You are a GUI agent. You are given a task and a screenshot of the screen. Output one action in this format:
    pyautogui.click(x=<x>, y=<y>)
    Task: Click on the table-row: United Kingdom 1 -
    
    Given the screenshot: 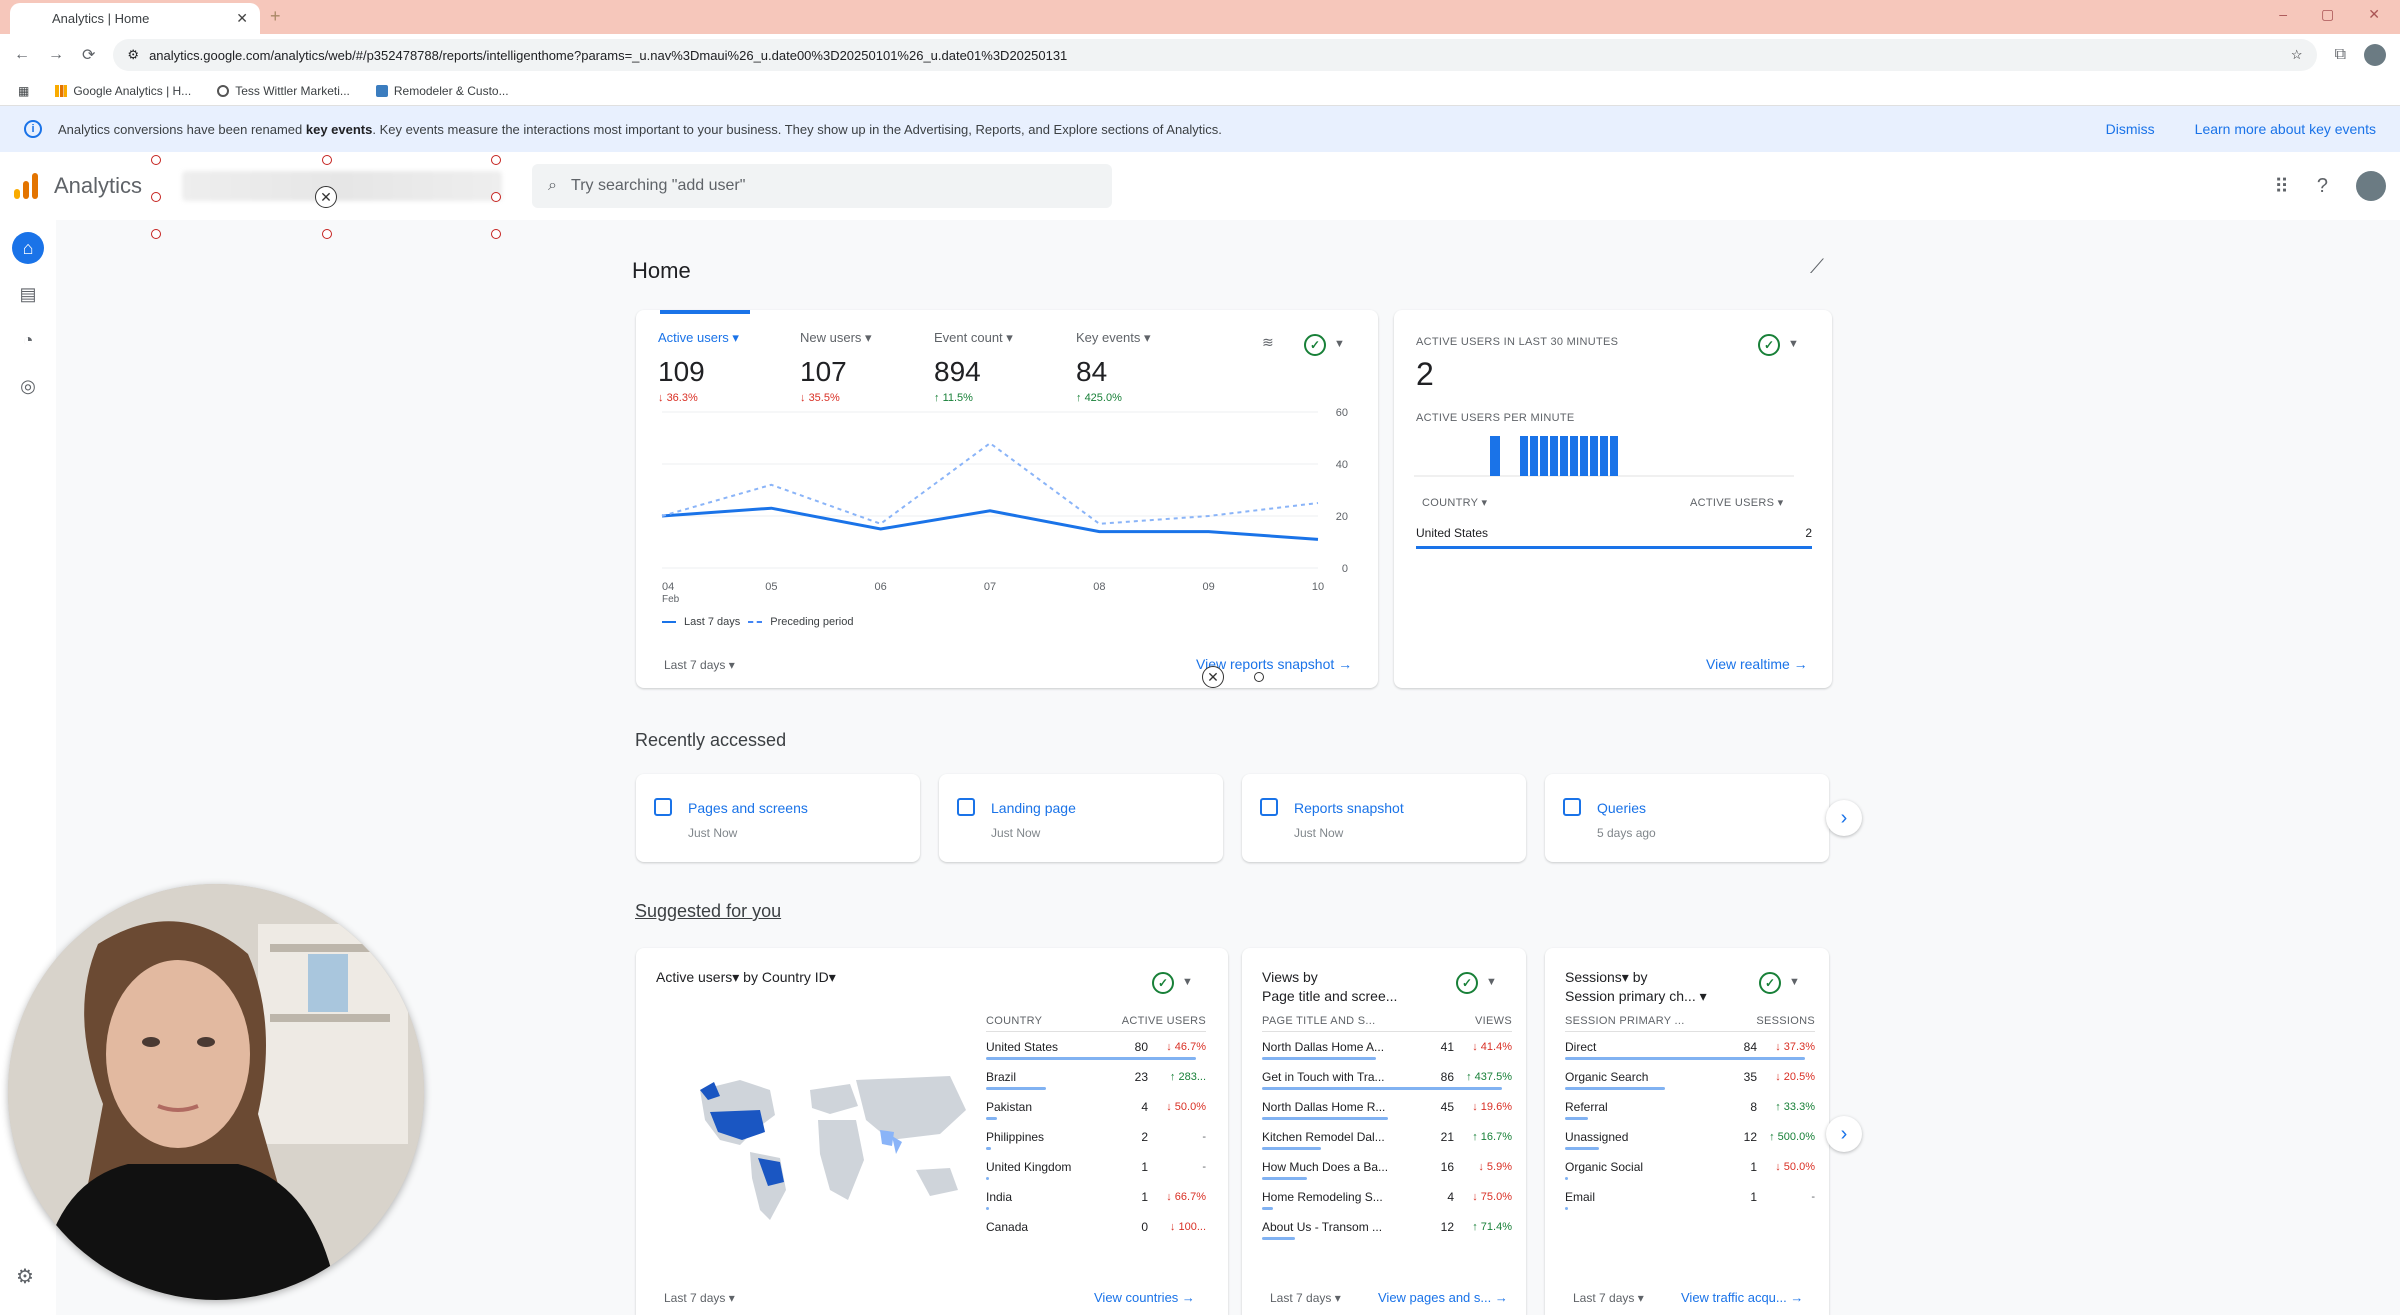 What is the action you would take?
    pyautogui.click(x=1096, y=1167)
    